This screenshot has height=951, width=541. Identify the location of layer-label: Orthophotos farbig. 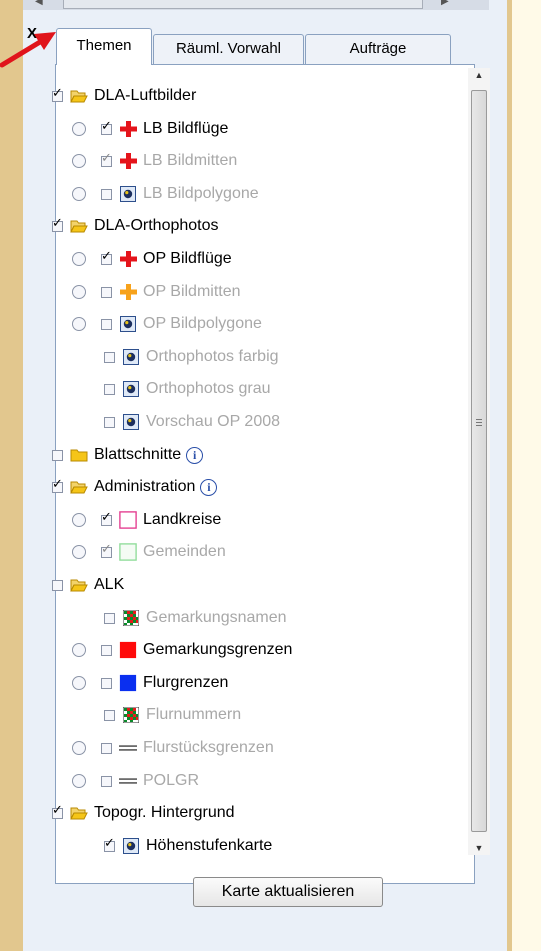
(212, 356).